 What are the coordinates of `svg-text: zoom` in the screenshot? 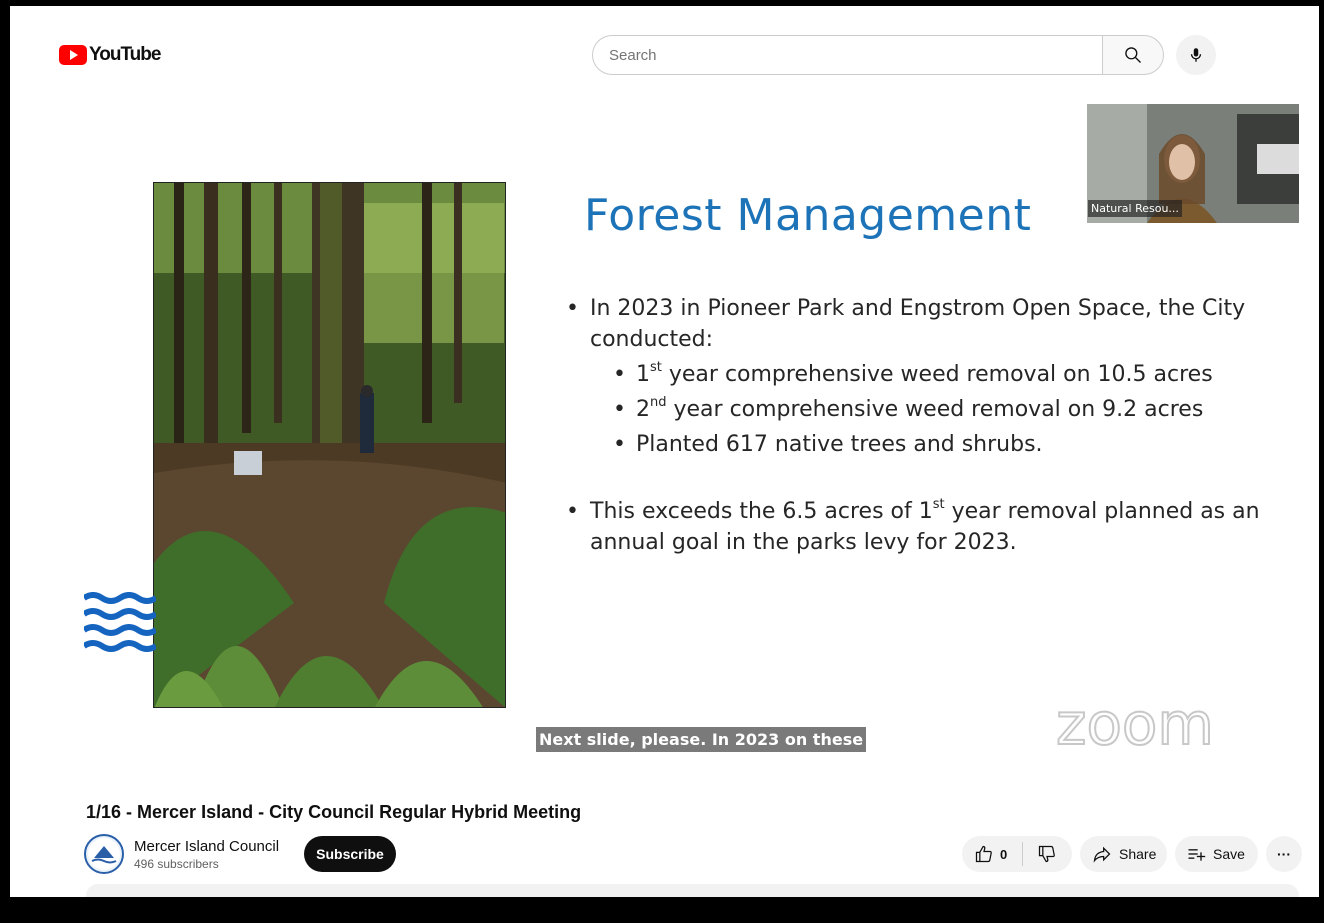 It's located at (1135, 724).